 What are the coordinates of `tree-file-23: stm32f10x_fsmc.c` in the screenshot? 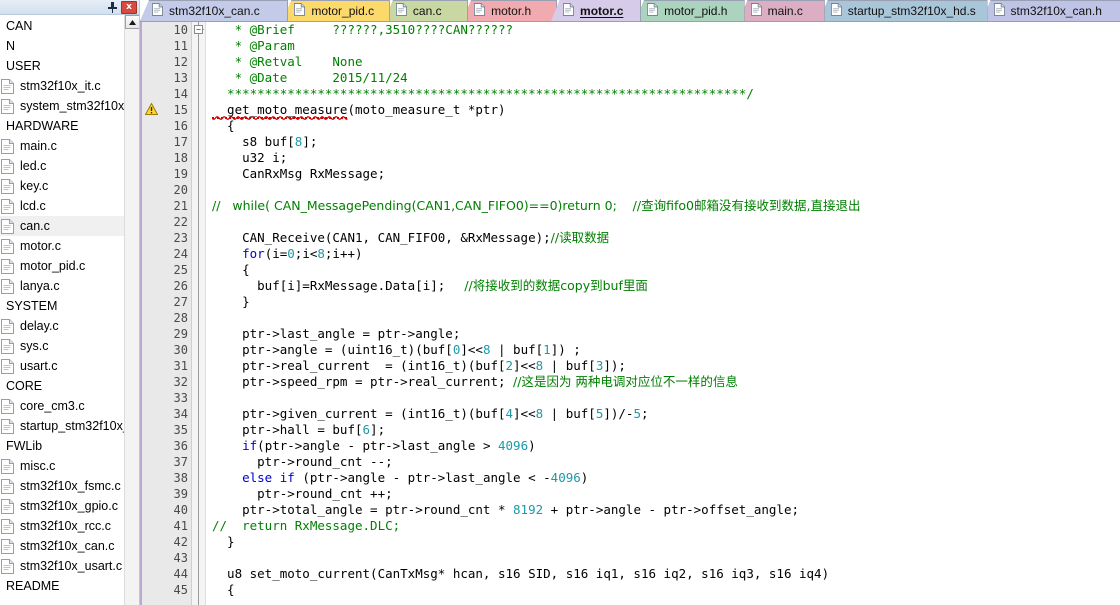 It's located at (62, 486).